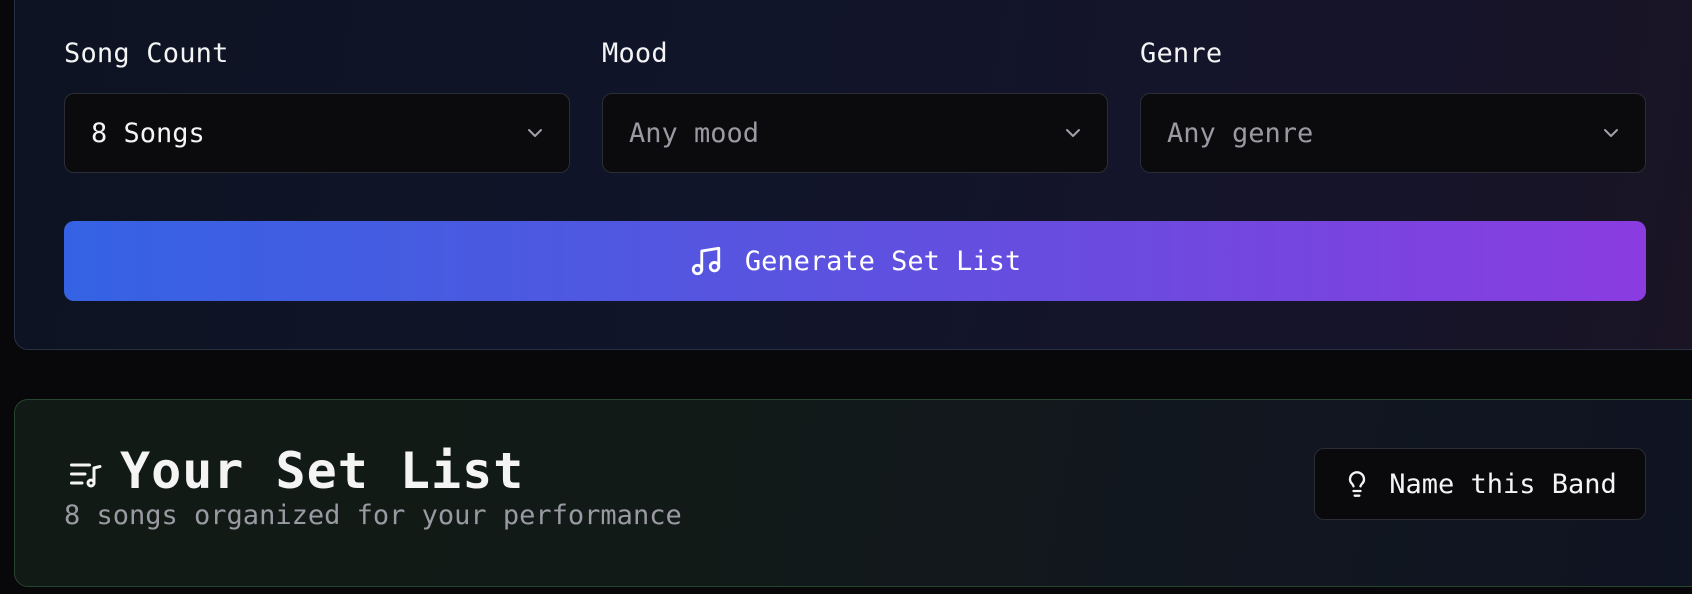 The image size is (1692, 594). Describe the element at coordinates (148, 133) in the screenshot. I see `song-count-value: 8 Songs` at that location.